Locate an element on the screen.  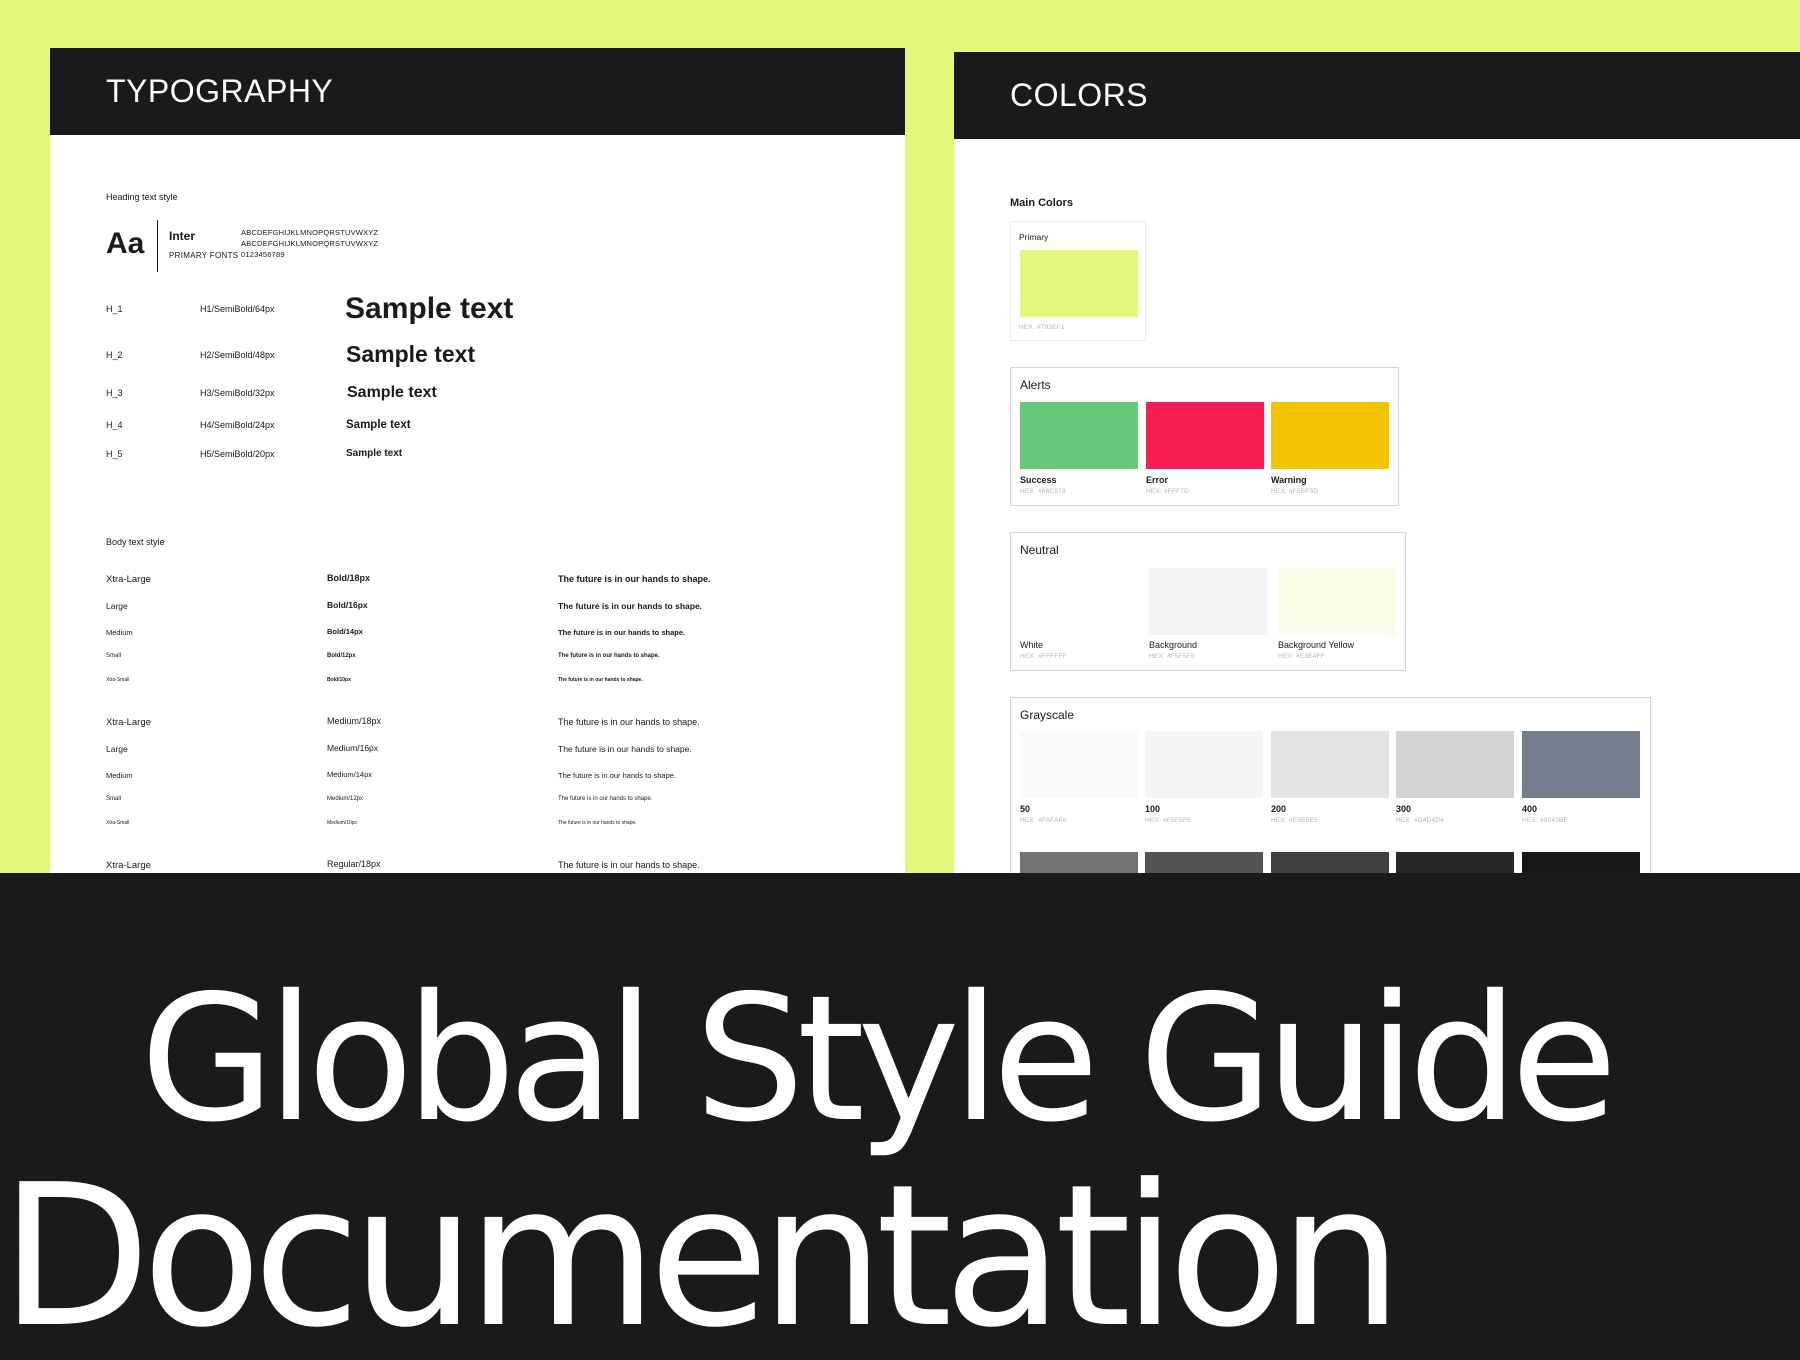
gray-200-swatch is located at coordinates (1330, 764).